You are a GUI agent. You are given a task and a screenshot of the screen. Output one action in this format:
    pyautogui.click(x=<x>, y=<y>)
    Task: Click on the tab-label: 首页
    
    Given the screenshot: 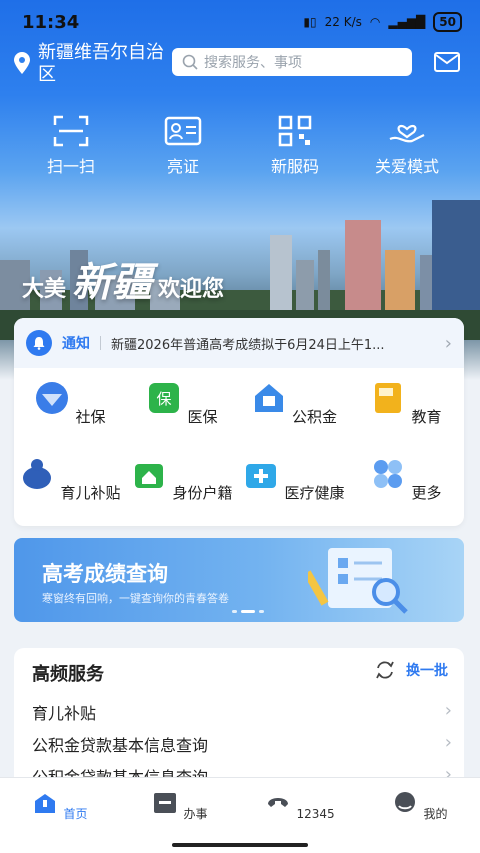 What is the action you would take?
    pyautogui.click(x=75, y=814)
    